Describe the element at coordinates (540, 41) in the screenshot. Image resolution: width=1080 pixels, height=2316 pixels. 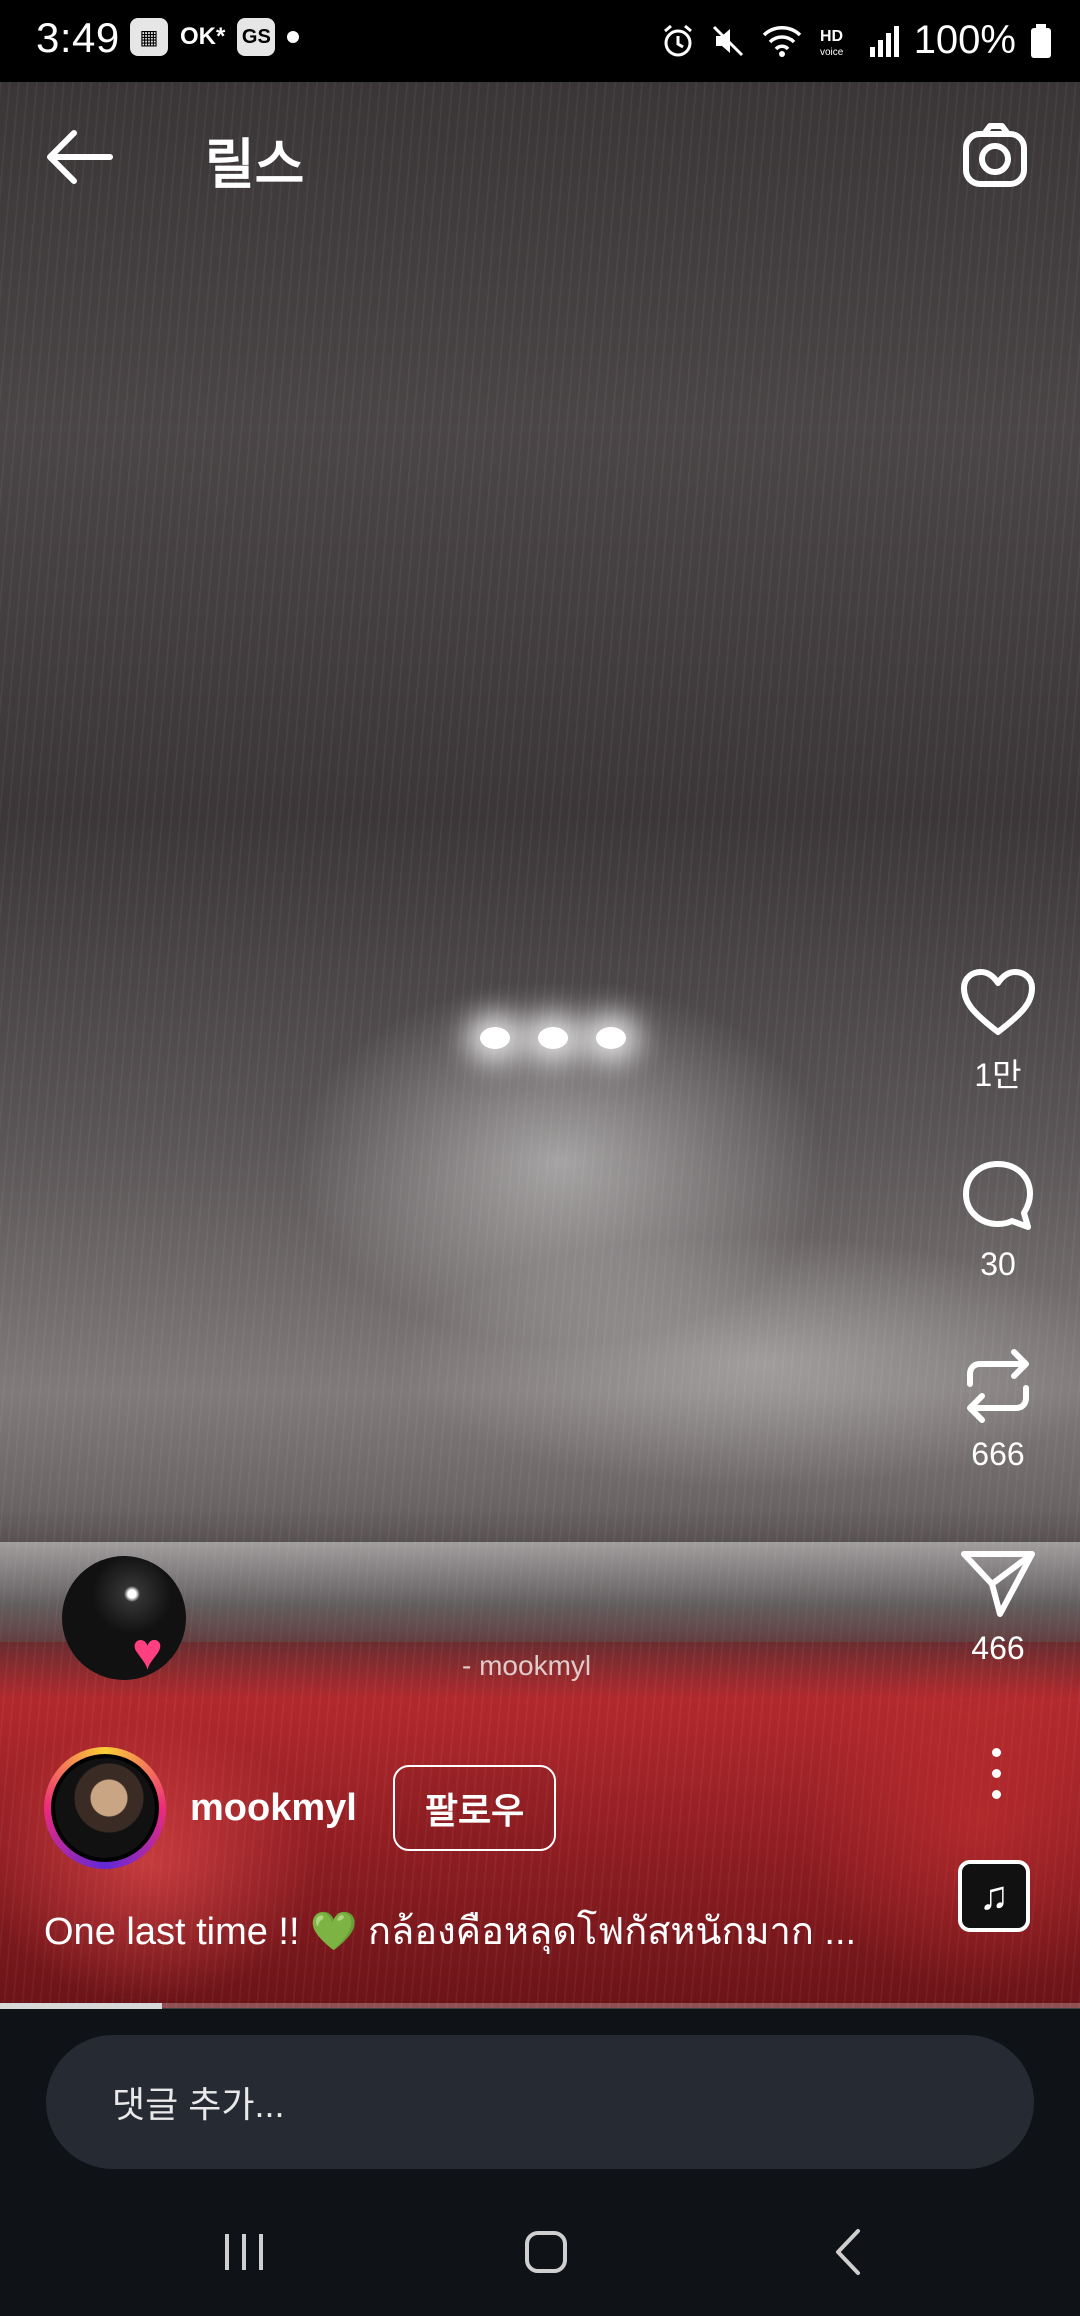
I see `status-bar: 3:49 ▦ OK* GS HD voice 100%` at that location.